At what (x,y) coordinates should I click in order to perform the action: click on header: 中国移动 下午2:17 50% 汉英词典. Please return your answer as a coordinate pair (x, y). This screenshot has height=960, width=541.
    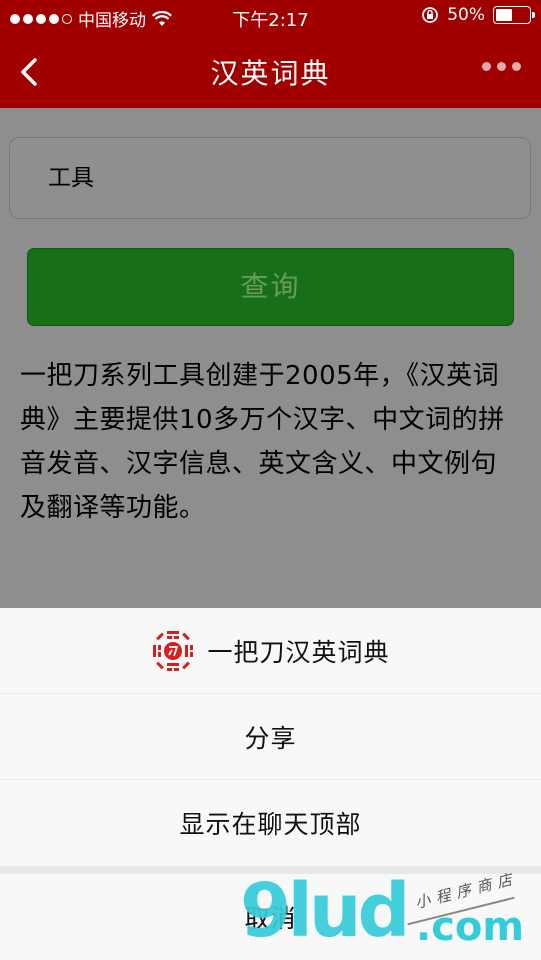
    Looking at the image, I should click on (270, 54).